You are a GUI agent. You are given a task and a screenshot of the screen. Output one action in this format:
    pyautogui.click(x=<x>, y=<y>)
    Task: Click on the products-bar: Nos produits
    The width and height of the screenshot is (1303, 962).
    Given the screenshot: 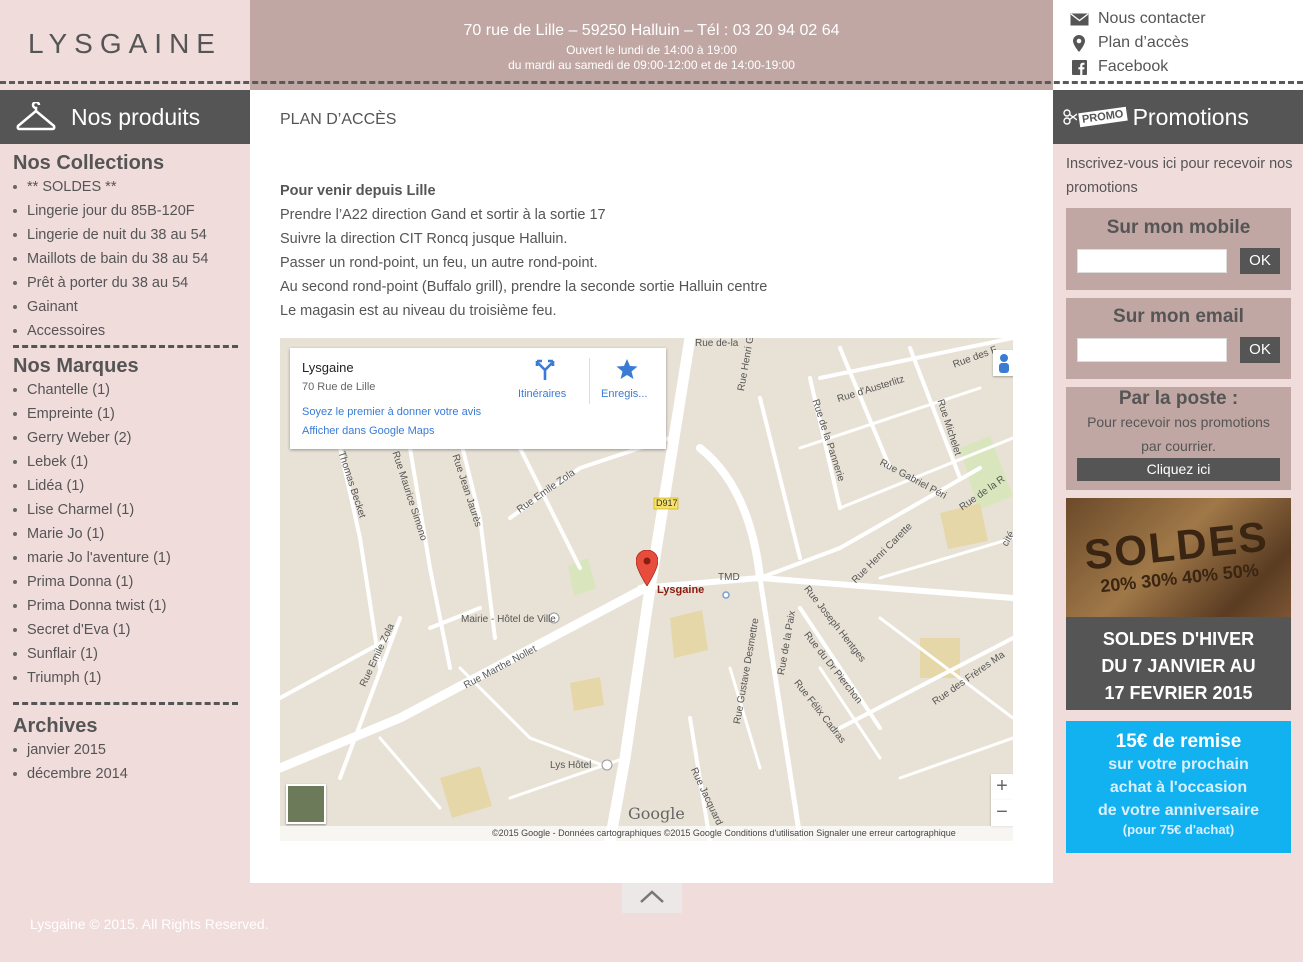 What is the action you would take?
    pyautogui.click(x=125, y=117)
    